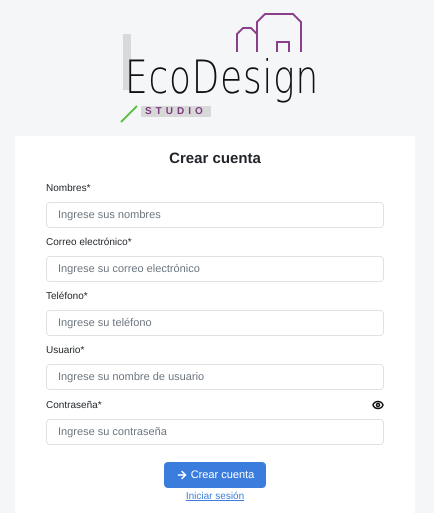 This screenshot has width=434, height=513. I want to click on logo-text: EcoDesign, so click(222, 77).